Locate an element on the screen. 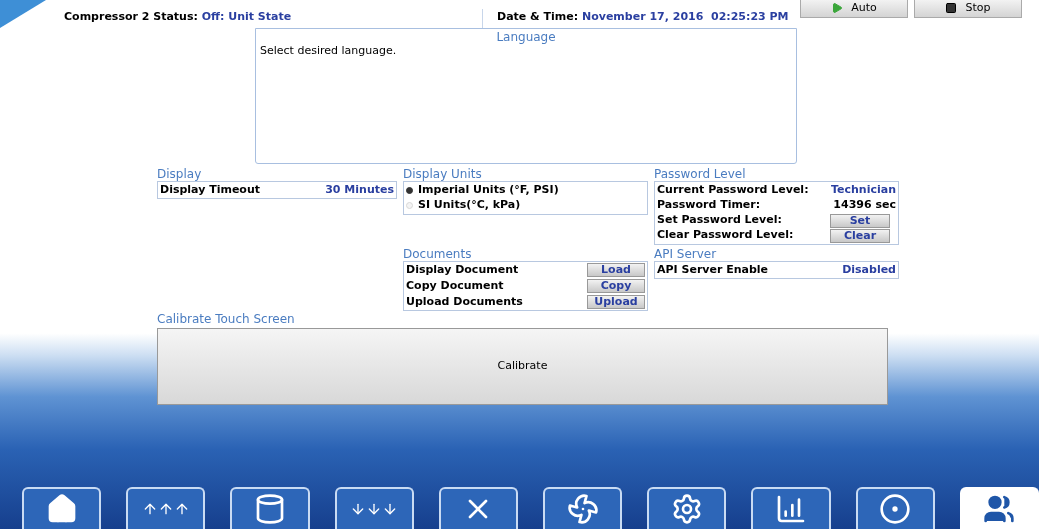  mode-button: Auto is located at coordinates (854, 9).